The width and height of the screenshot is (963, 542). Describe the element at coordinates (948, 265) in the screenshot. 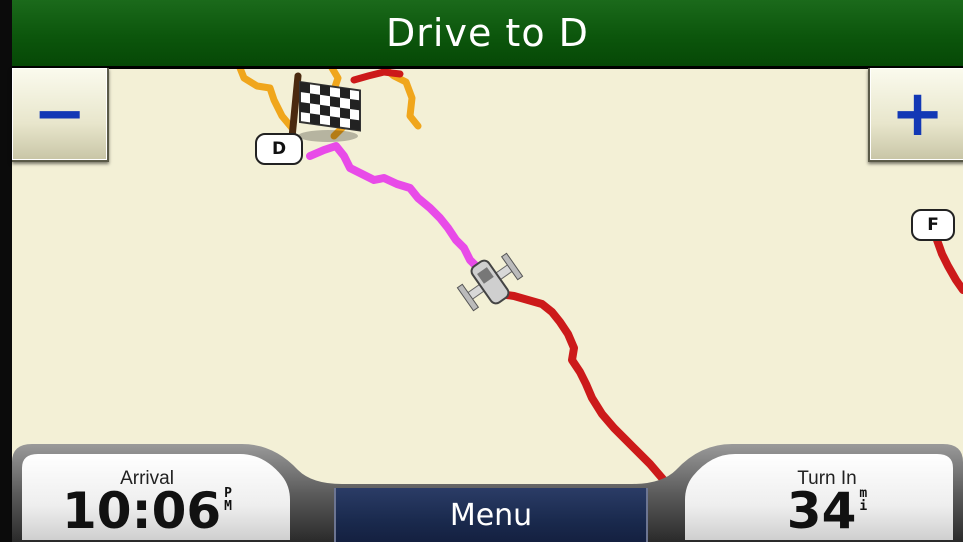

I see `road-right-edge` at that location.